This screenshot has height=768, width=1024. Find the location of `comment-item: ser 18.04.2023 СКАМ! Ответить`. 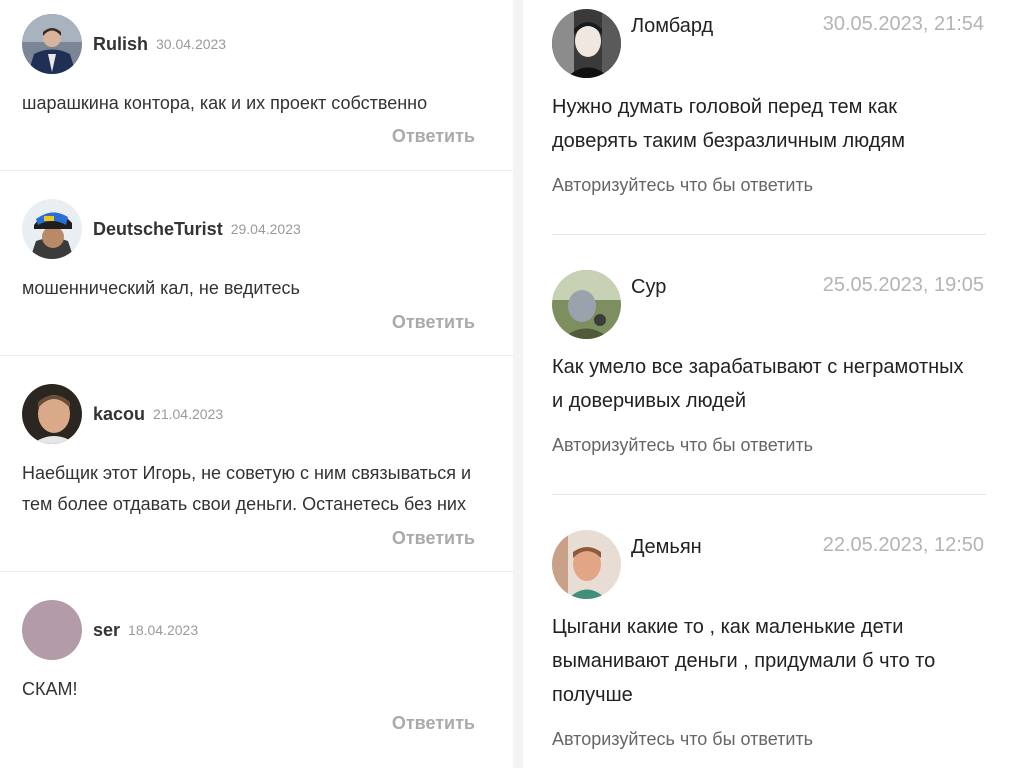

comment-item: ser 18.04.2023 СКАМ! Ответить is located at coordinates (256, 670).